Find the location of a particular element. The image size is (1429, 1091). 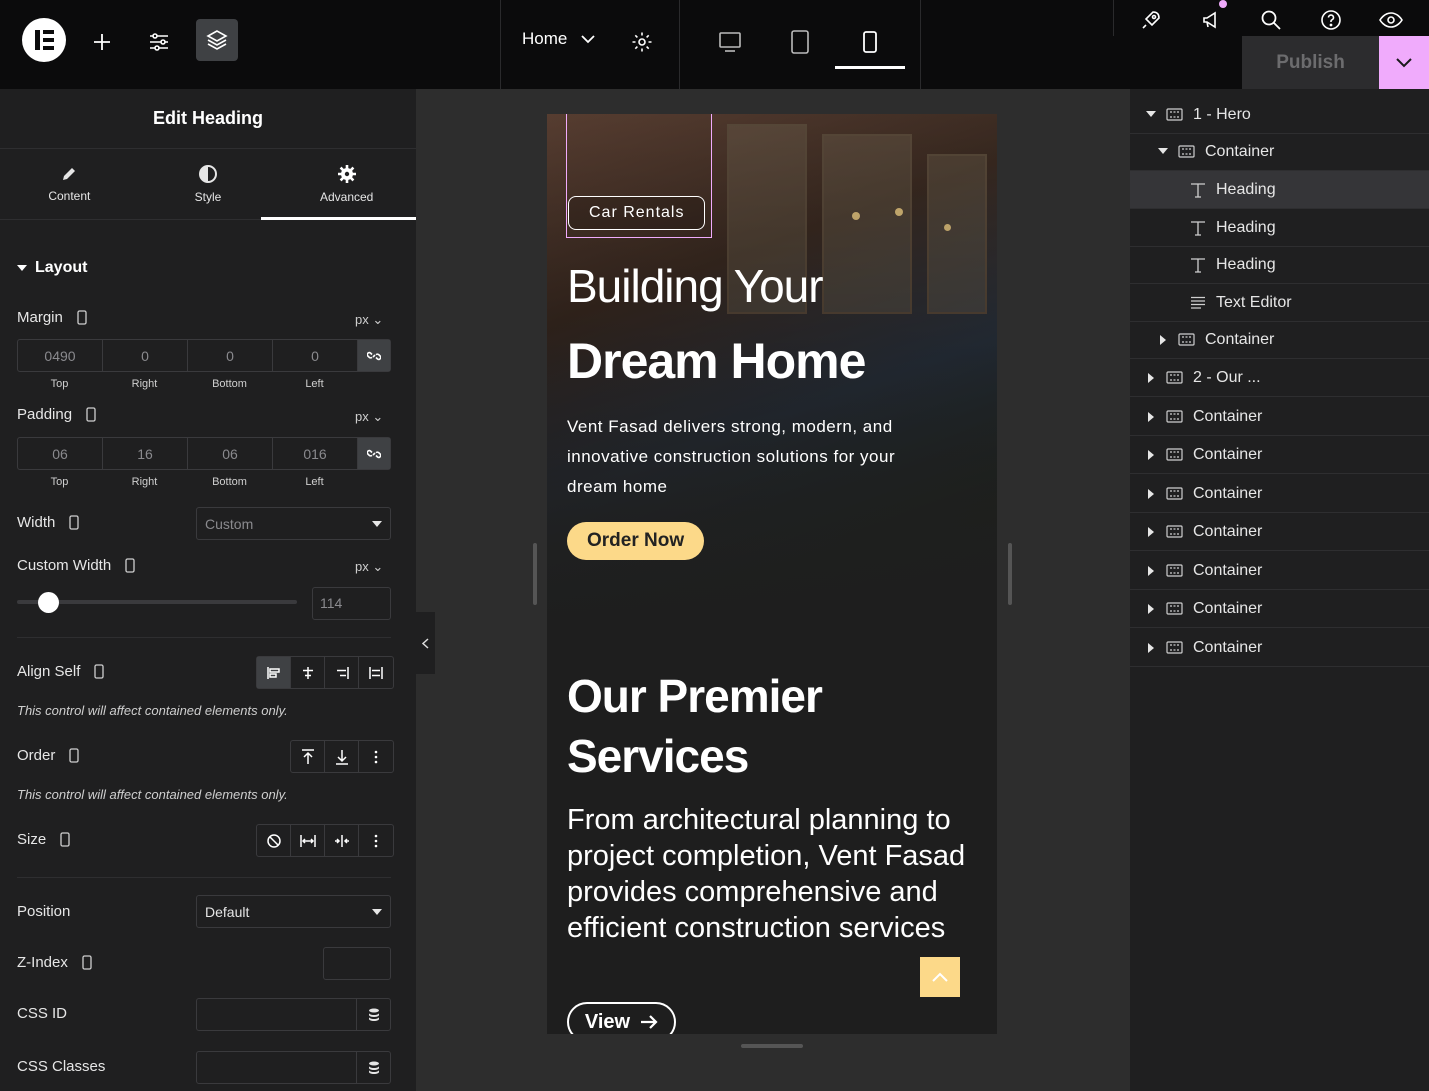

size-more-button is located at coordinates (376, 840).